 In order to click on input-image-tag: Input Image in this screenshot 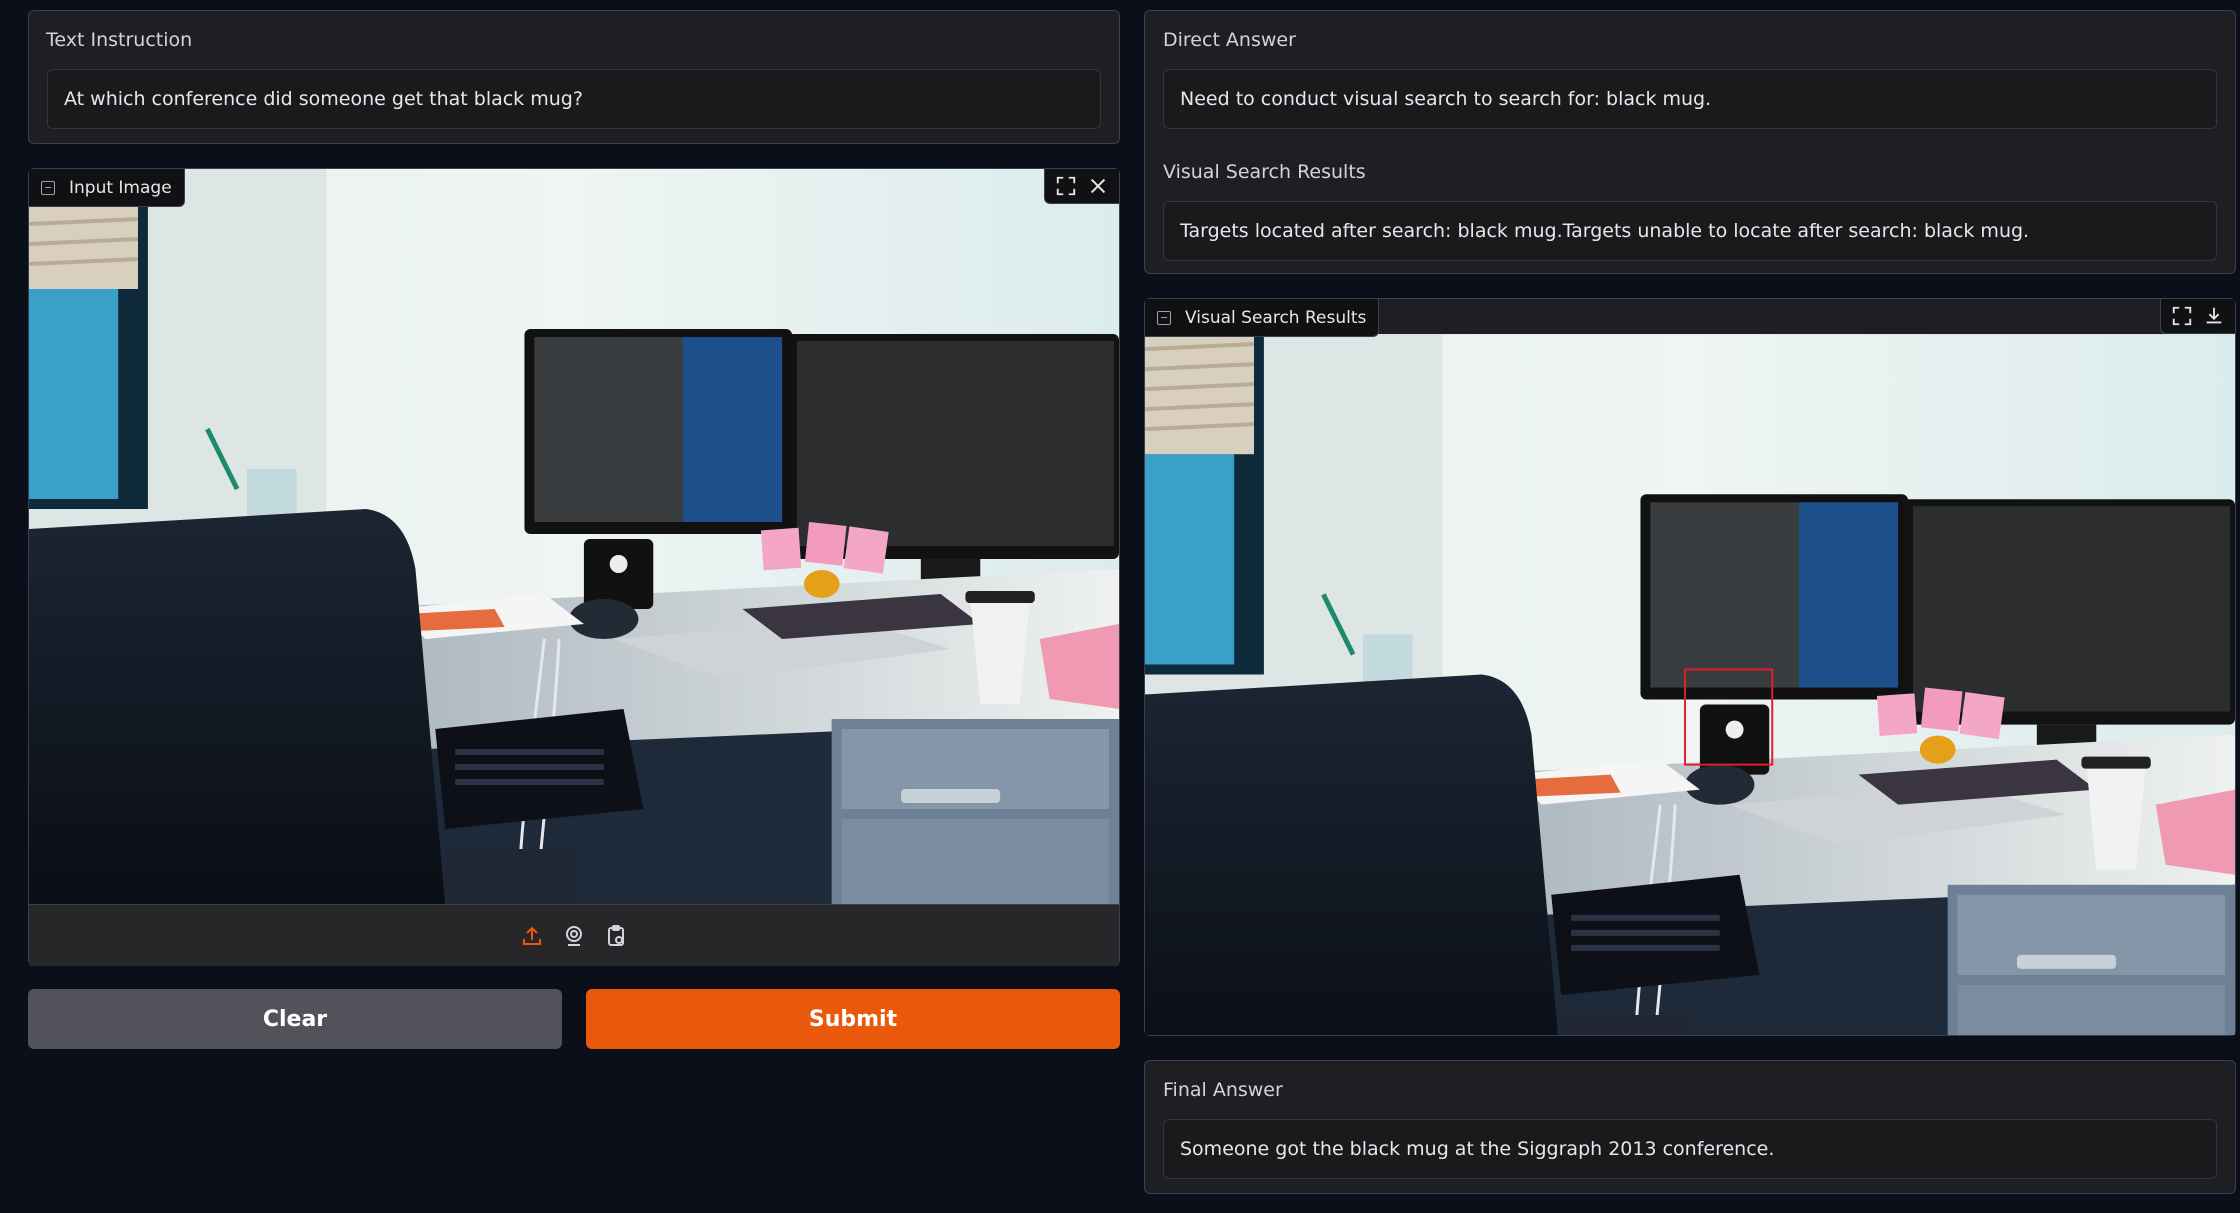, I will do `click(107, 188)`.